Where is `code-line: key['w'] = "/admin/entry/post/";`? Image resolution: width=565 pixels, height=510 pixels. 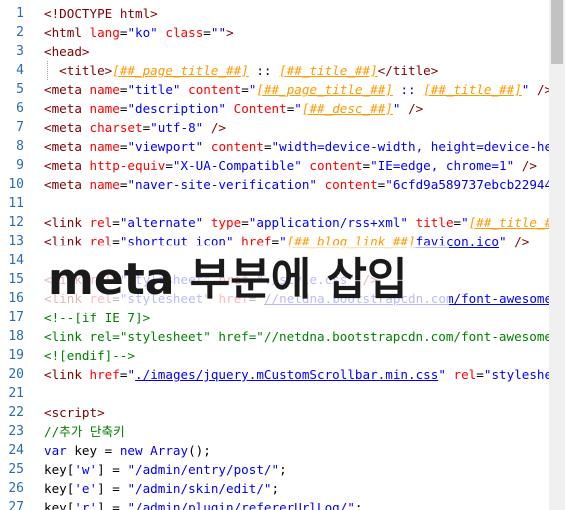 code-line: key['w'] = "/admin/entry/post/"; is located at coordinates (165, 469).